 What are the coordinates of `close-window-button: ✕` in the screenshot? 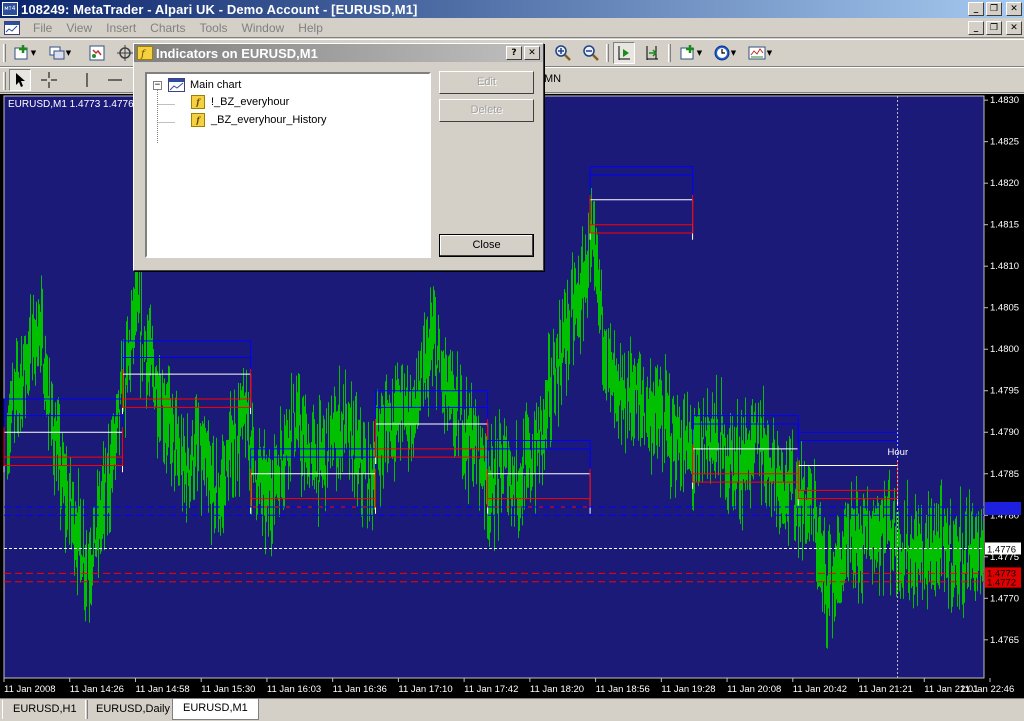 It's located at (1014, 9).